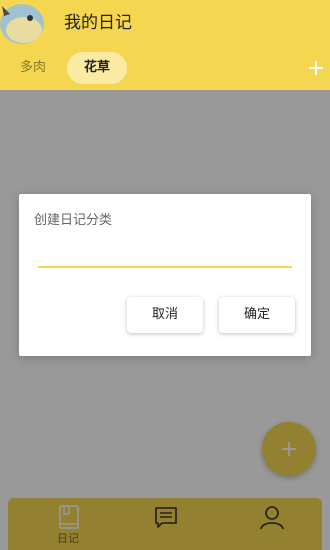 The width and height of the screenshot is (330, 550). I want to click on tab-huacao: 花草, so click(97, 68).